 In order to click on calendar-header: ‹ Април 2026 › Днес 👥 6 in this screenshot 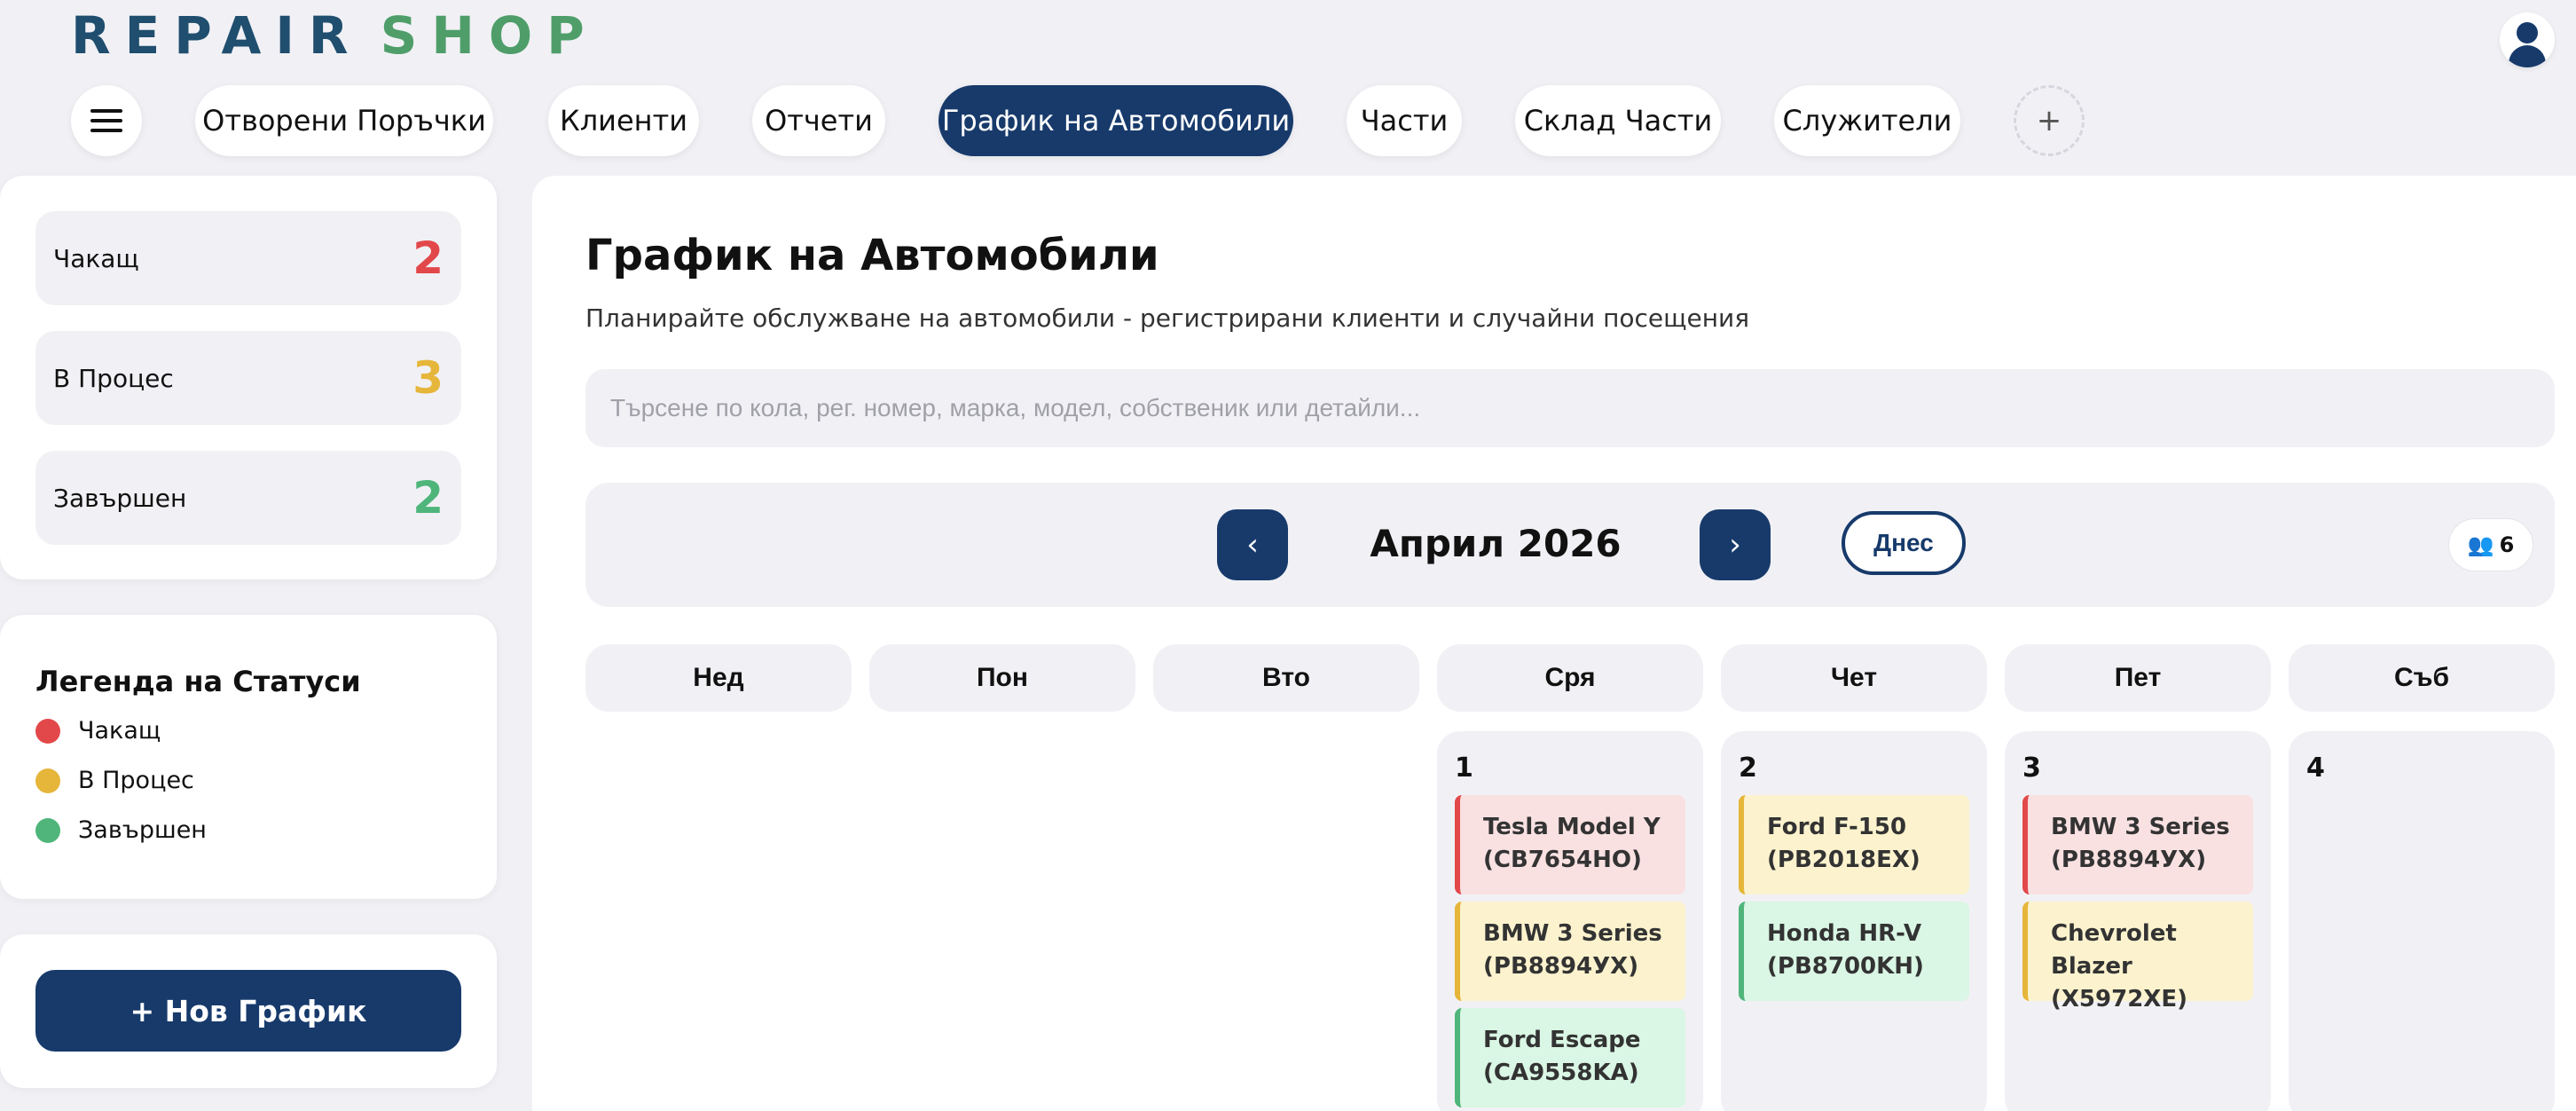, I will do `click(1570, 545)`.